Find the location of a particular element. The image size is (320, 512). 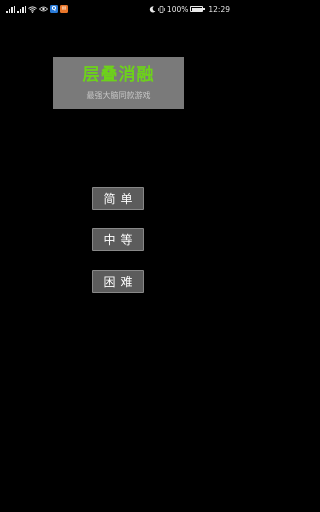

wifi-icon is located at coordinates (32, 9).